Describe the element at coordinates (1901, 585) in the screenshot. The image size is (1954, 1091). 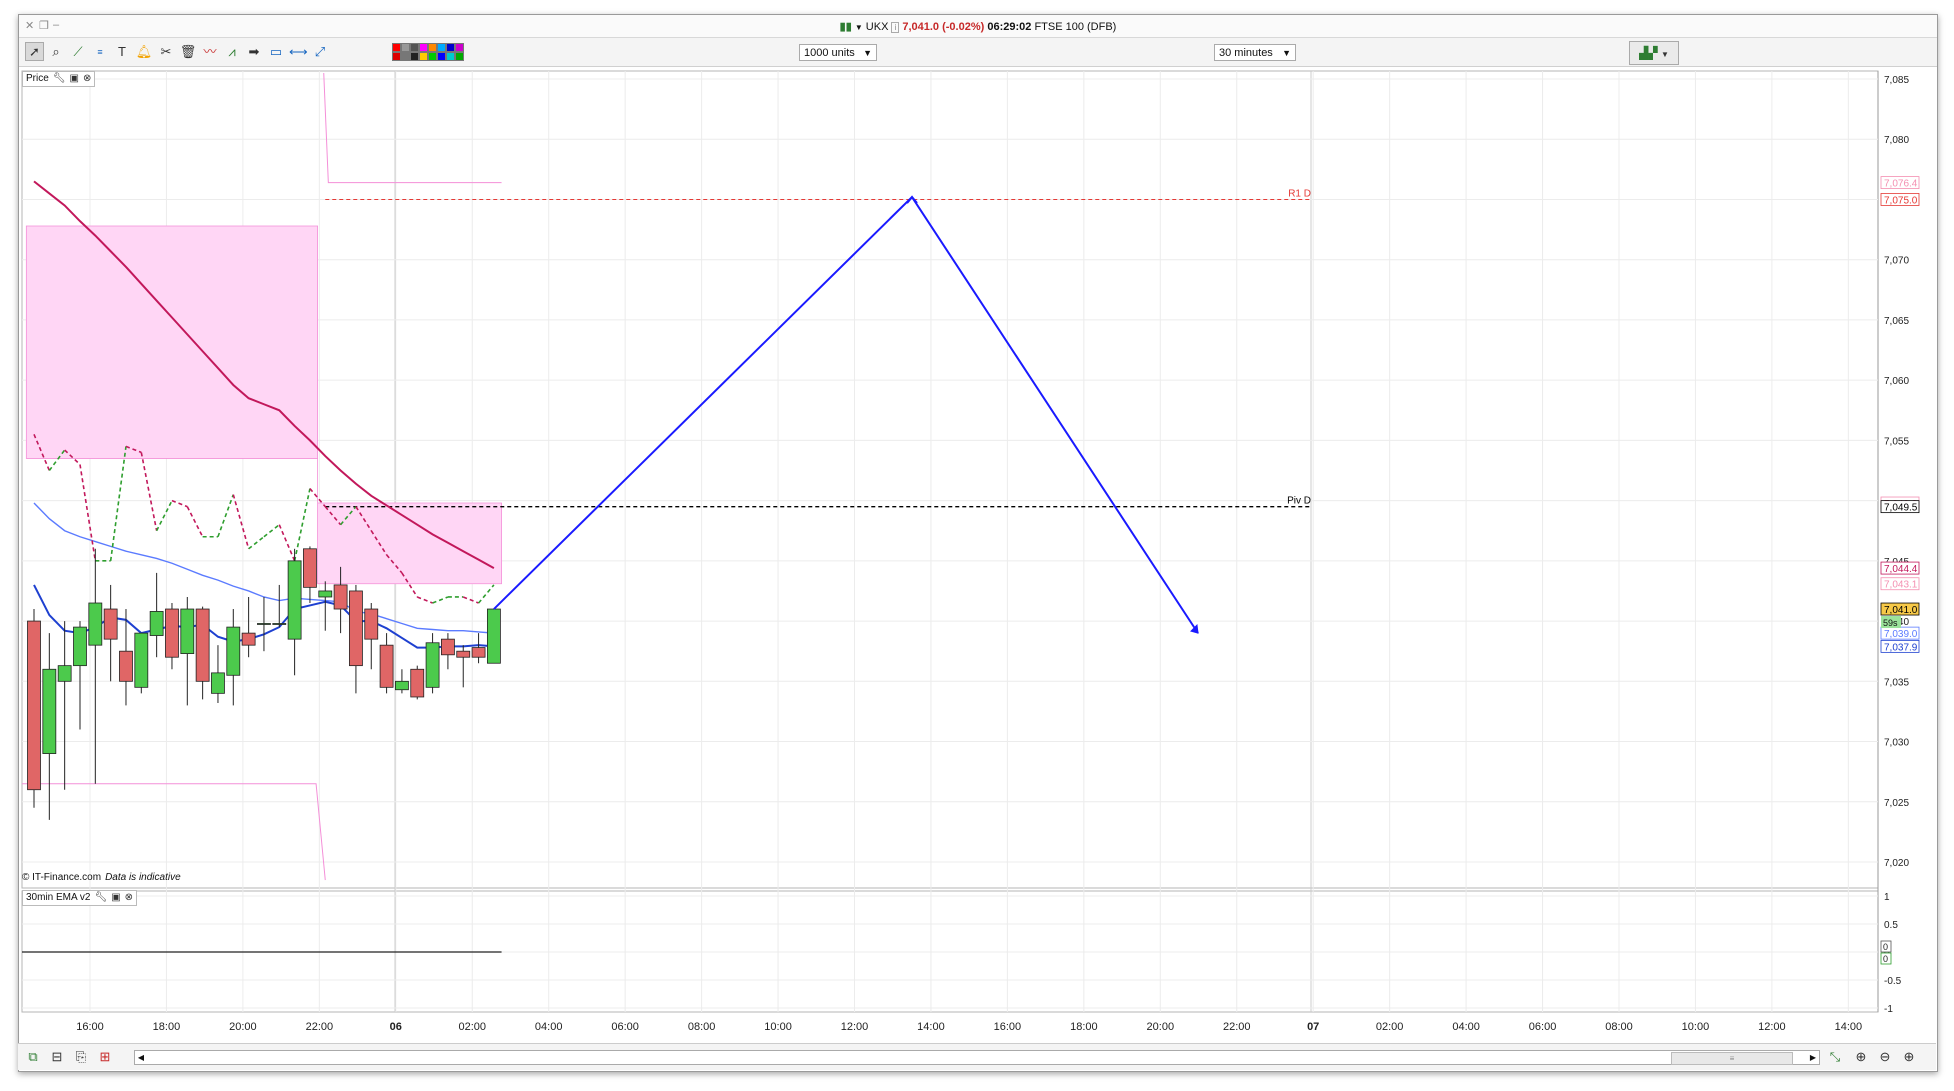
I see `price-tag-label: 7,043.1` at that location.